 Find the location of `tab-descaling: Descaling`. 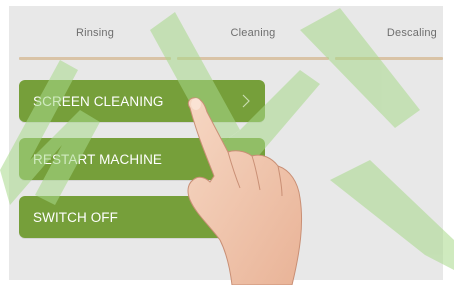

tab-descaling: Descaling is located at coordinates (389, 33).